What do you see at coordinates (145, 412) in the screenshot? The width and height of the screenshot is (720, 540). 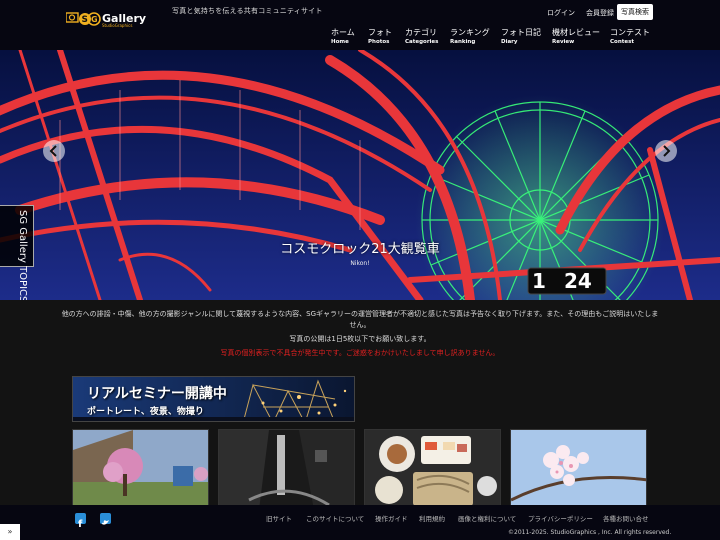 I see `seminar-subtitle: ポートレート、夜景、物撮り` at bounding box center [145, 412].